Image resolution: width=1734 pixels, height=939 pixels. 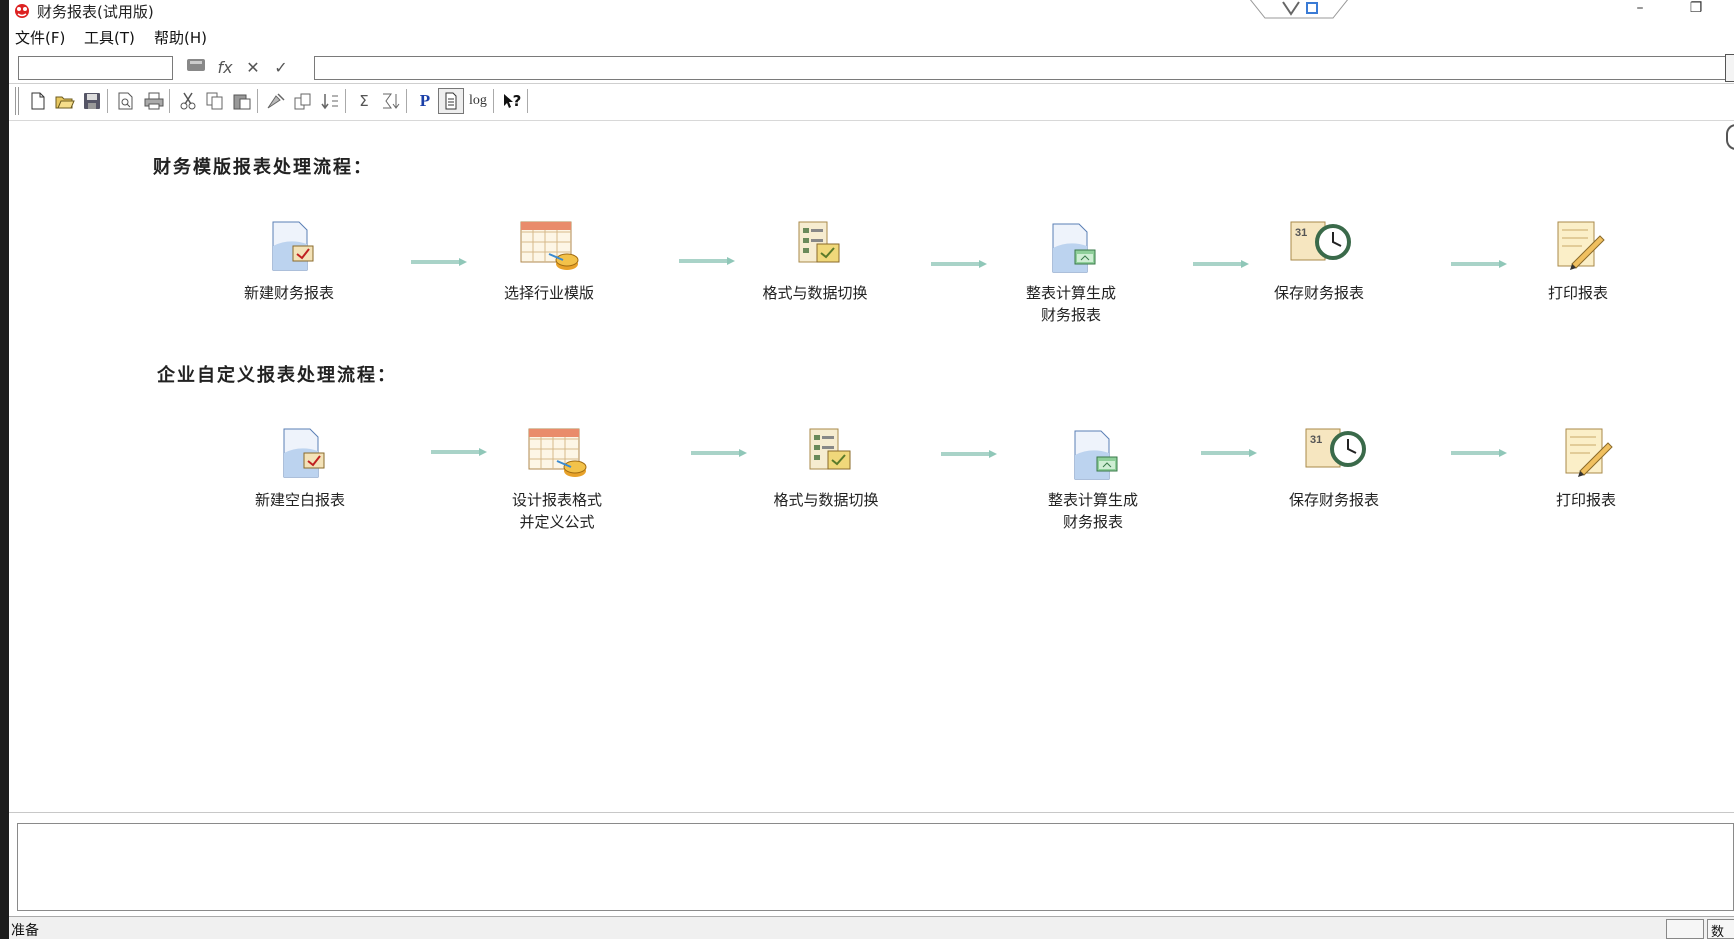 What do you see at coordinates (225, 68) in the screenshot?
I see `fx-icon: fx` at bounding box center [225, 68].